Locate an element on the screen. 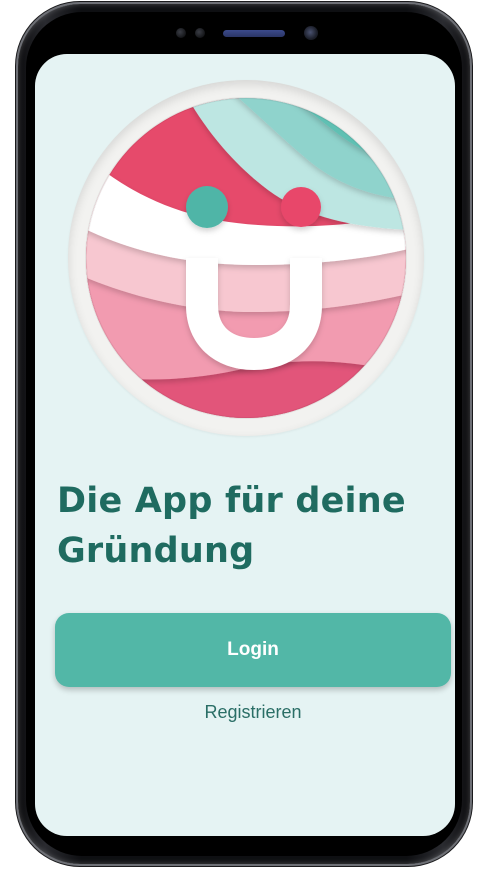  register-link: Registrieren is located at coordinates (253, 712).